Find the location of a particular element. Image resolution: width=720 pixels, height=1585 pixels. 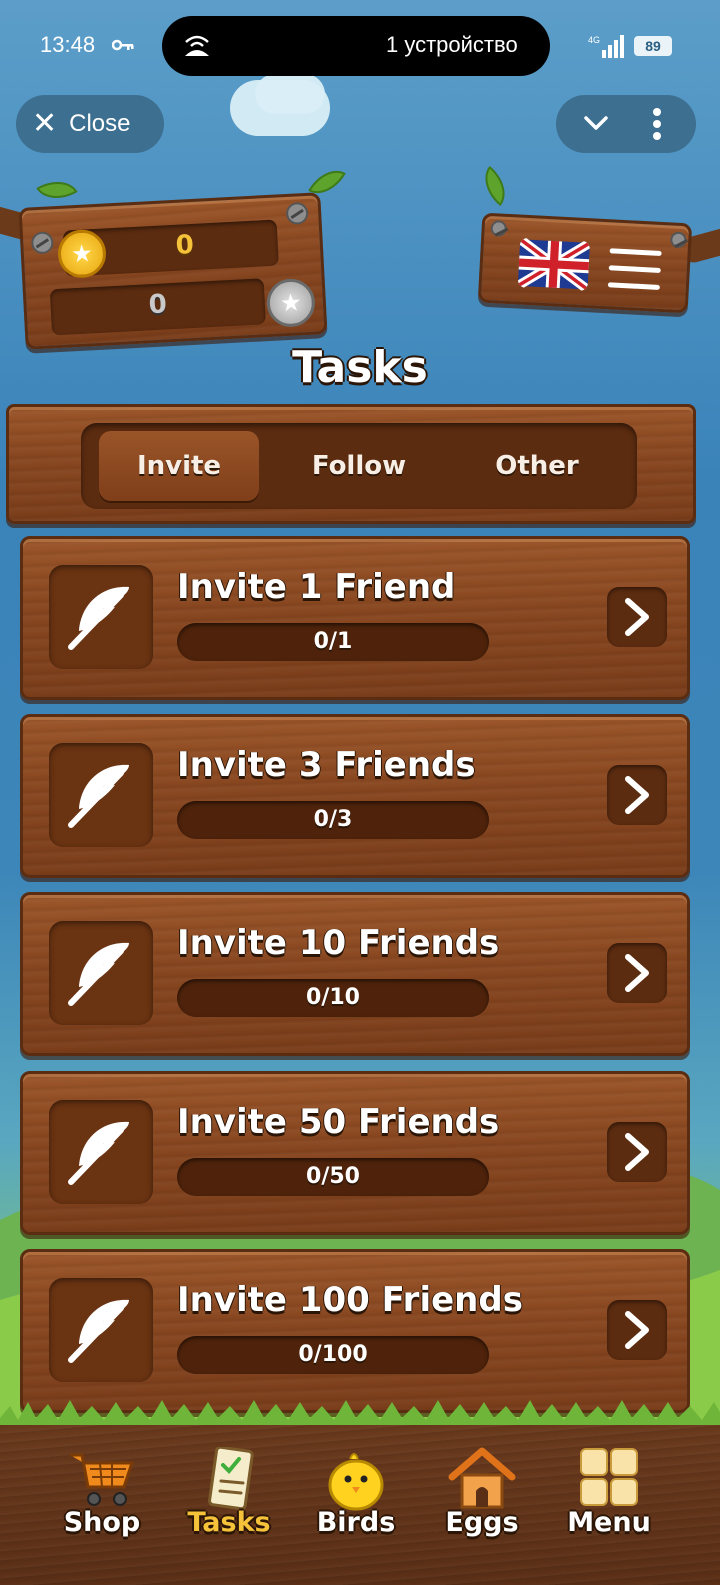

tab-follow: Follow is located at coordinates (359, 466).